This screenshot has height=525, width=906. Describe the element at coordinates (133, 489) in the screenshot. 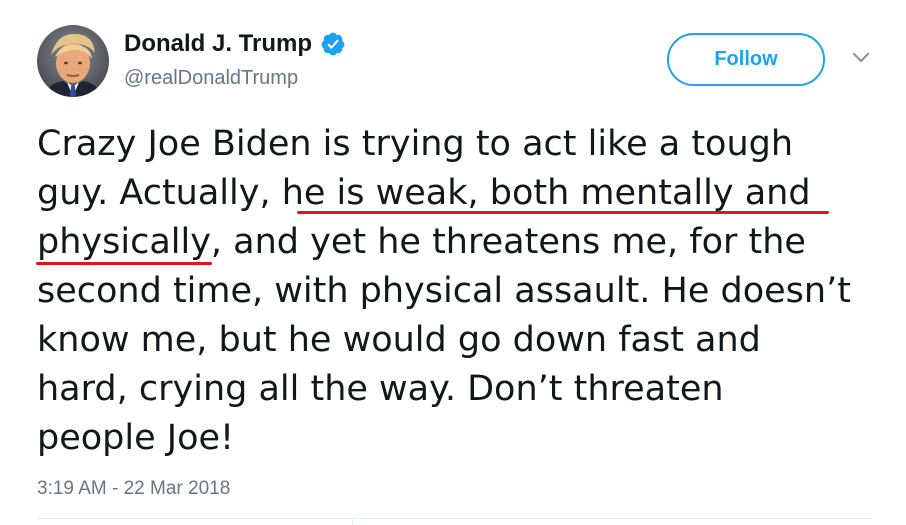

I see `tweet-timestamp: 3:19 AM - 22 Mar 2018` at that location.